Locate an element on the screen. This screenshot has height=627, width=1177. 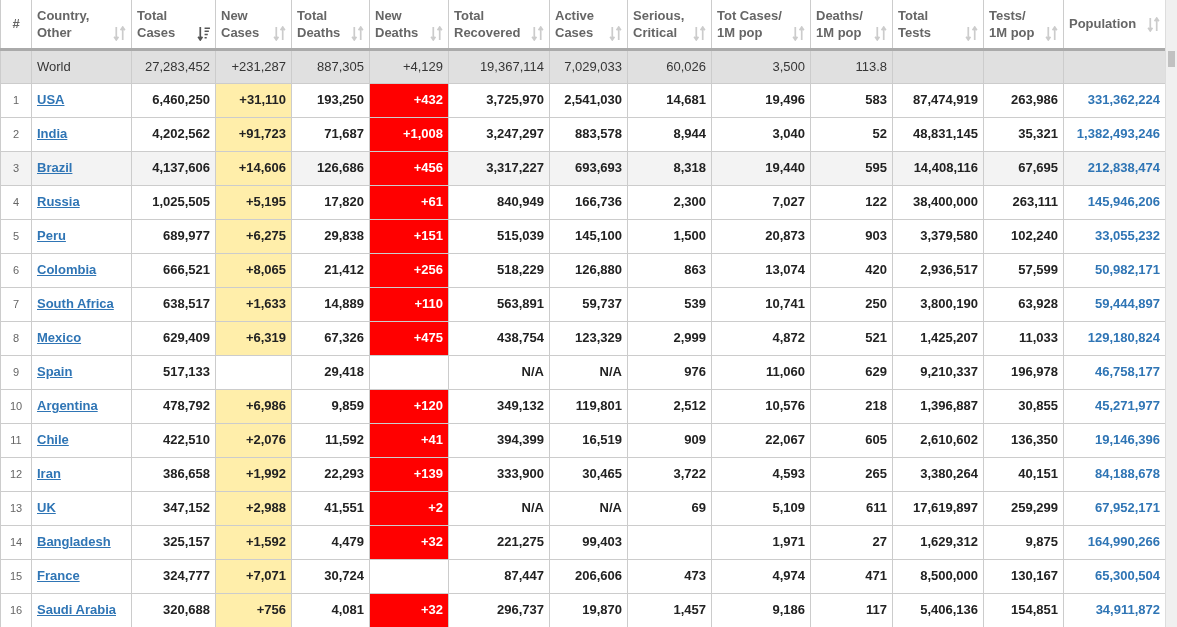
country-link: Russia is located at coordinates (58, 202).